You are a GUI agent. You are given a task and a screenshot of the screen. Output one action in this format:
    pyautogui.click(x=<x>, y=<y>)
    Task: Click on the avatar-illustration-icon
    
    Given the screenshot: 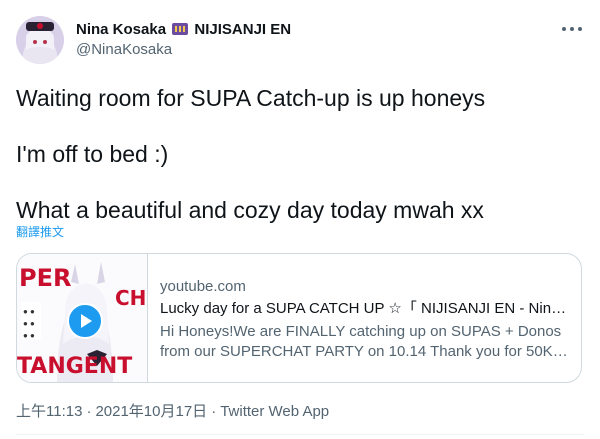 What is the action you would take?
    pyautogui.click(x=40, y=40)
    